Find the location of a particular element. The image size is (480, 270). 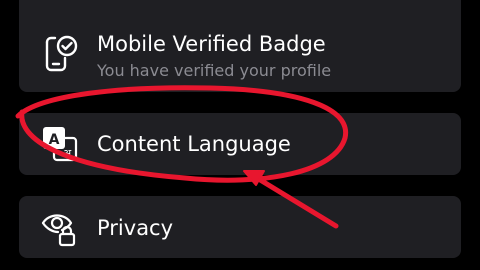

mobile-verified-icon is located at coordinates (60, 53).